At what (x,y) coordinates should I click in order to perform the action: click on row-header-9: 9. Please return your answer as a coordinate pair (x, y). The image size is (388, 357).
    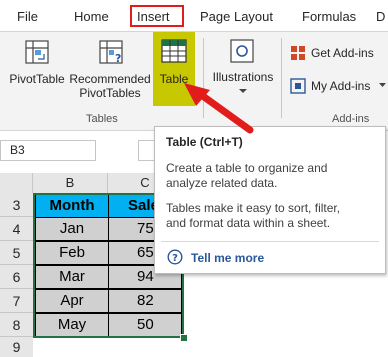
    Looking at the image, I should click on (16, 347).